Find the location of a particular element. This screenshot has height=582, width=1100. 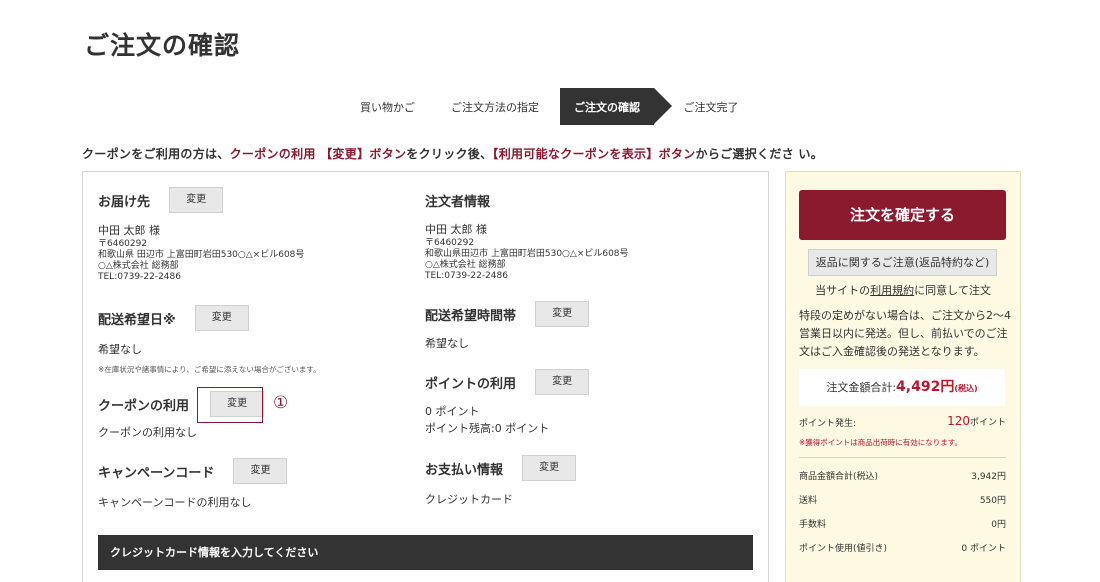

coupon-highlight-box is located at coordinates (230, 405).